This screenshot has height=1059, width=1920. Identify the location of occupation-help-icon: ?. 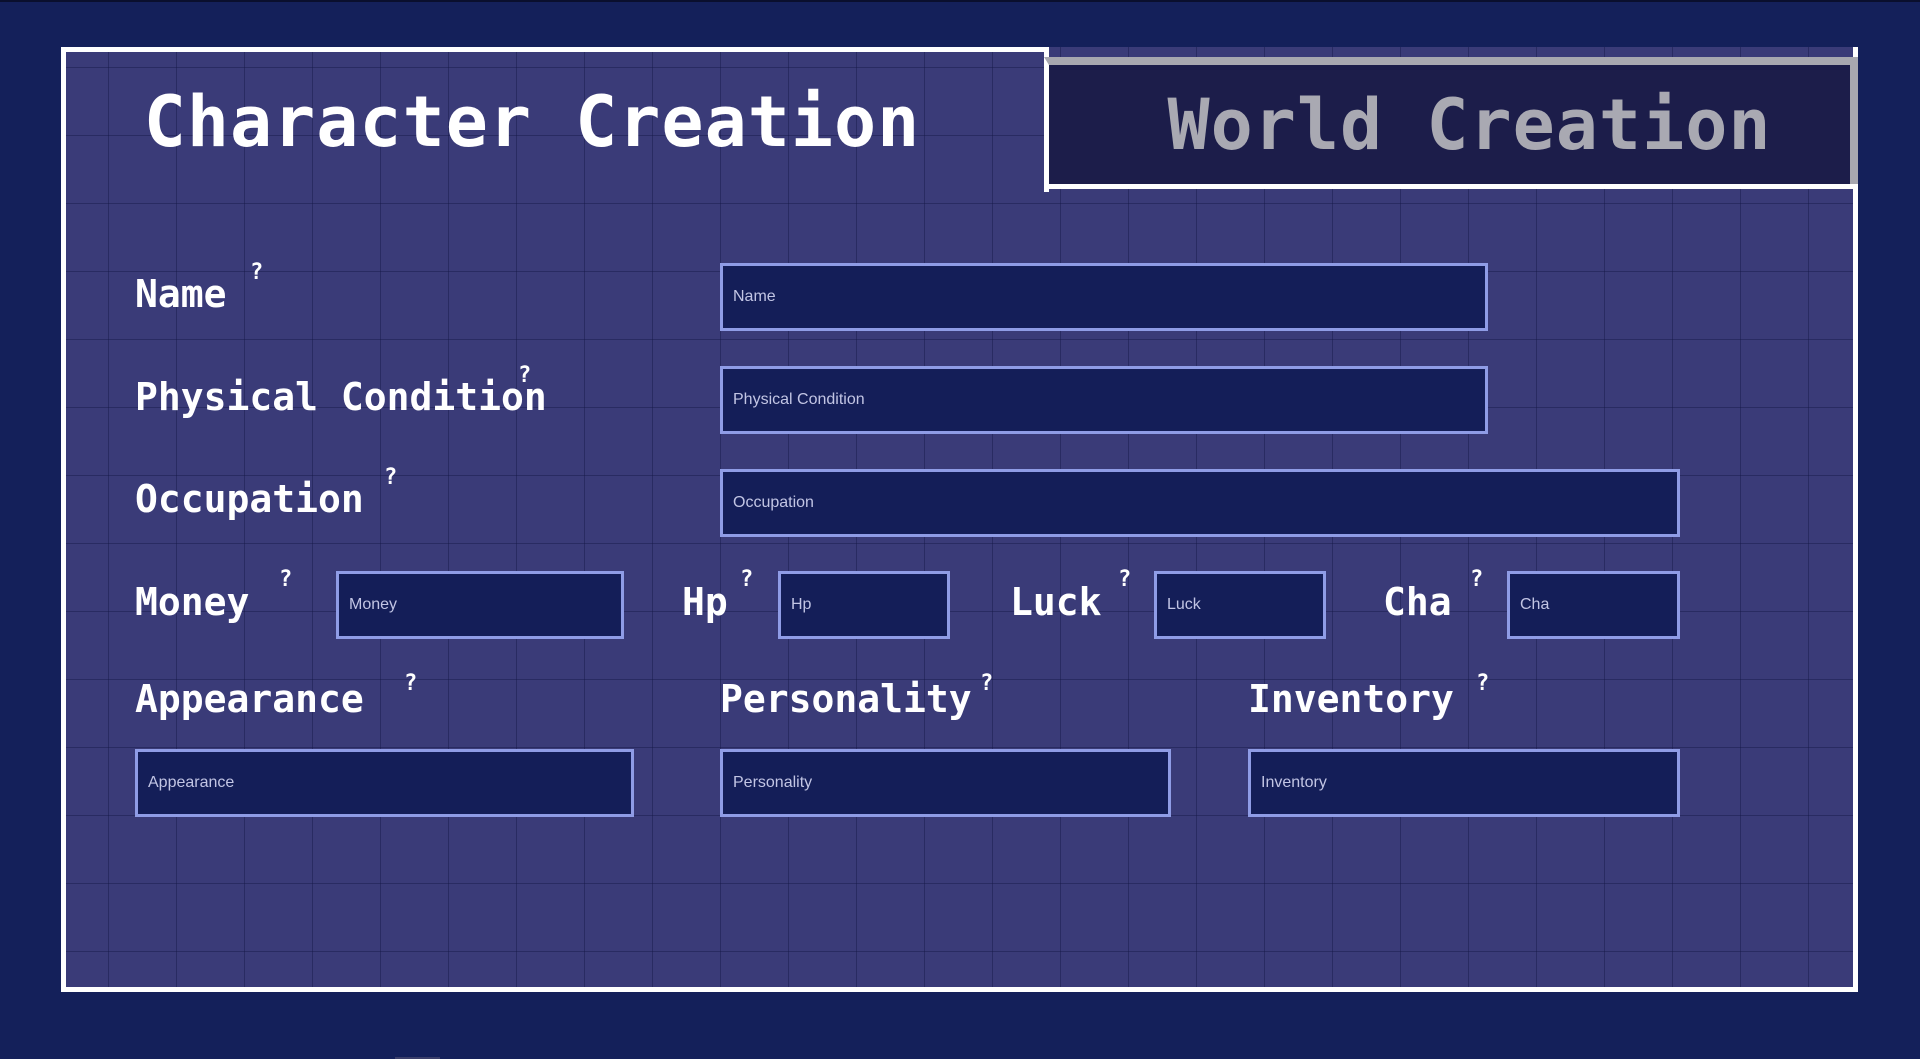
(390, 478).